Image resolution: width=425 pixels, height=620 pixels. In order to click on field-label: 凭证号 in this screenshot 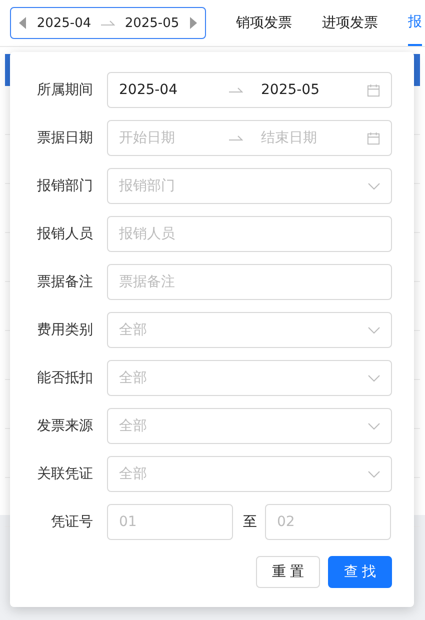, I will do `click(71, 522)`.